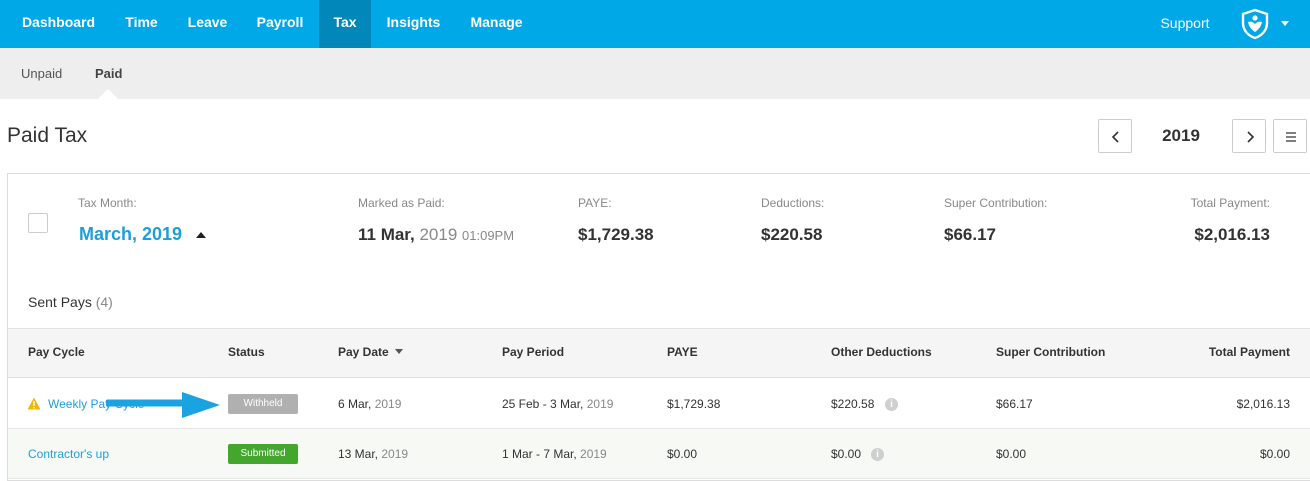 This screenshot has width=1310, height=481. I want to click on pay-date-cell: 6 Mar, 2019, so click(369, 404).